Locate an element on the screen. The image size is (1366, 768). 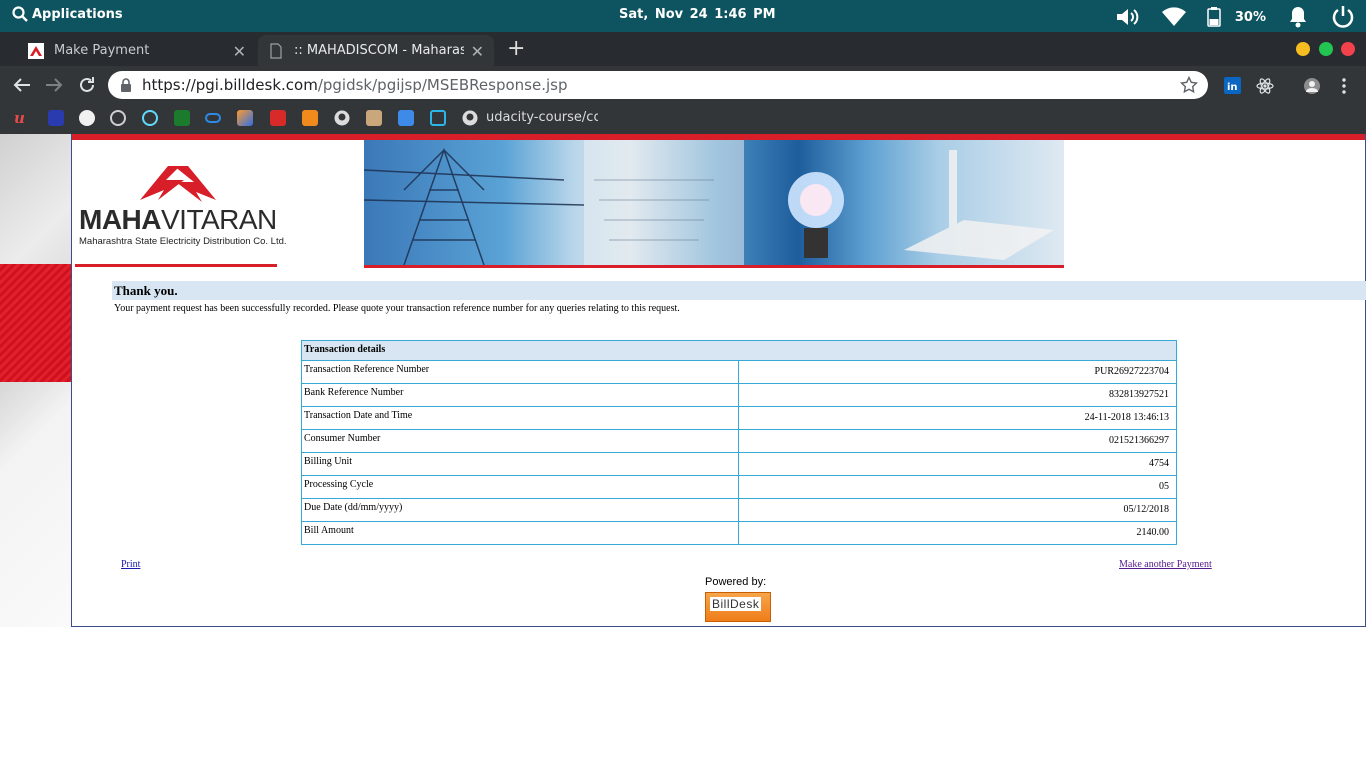
consumer-number-value: 021521366297 is located at coordinates (957, 441).